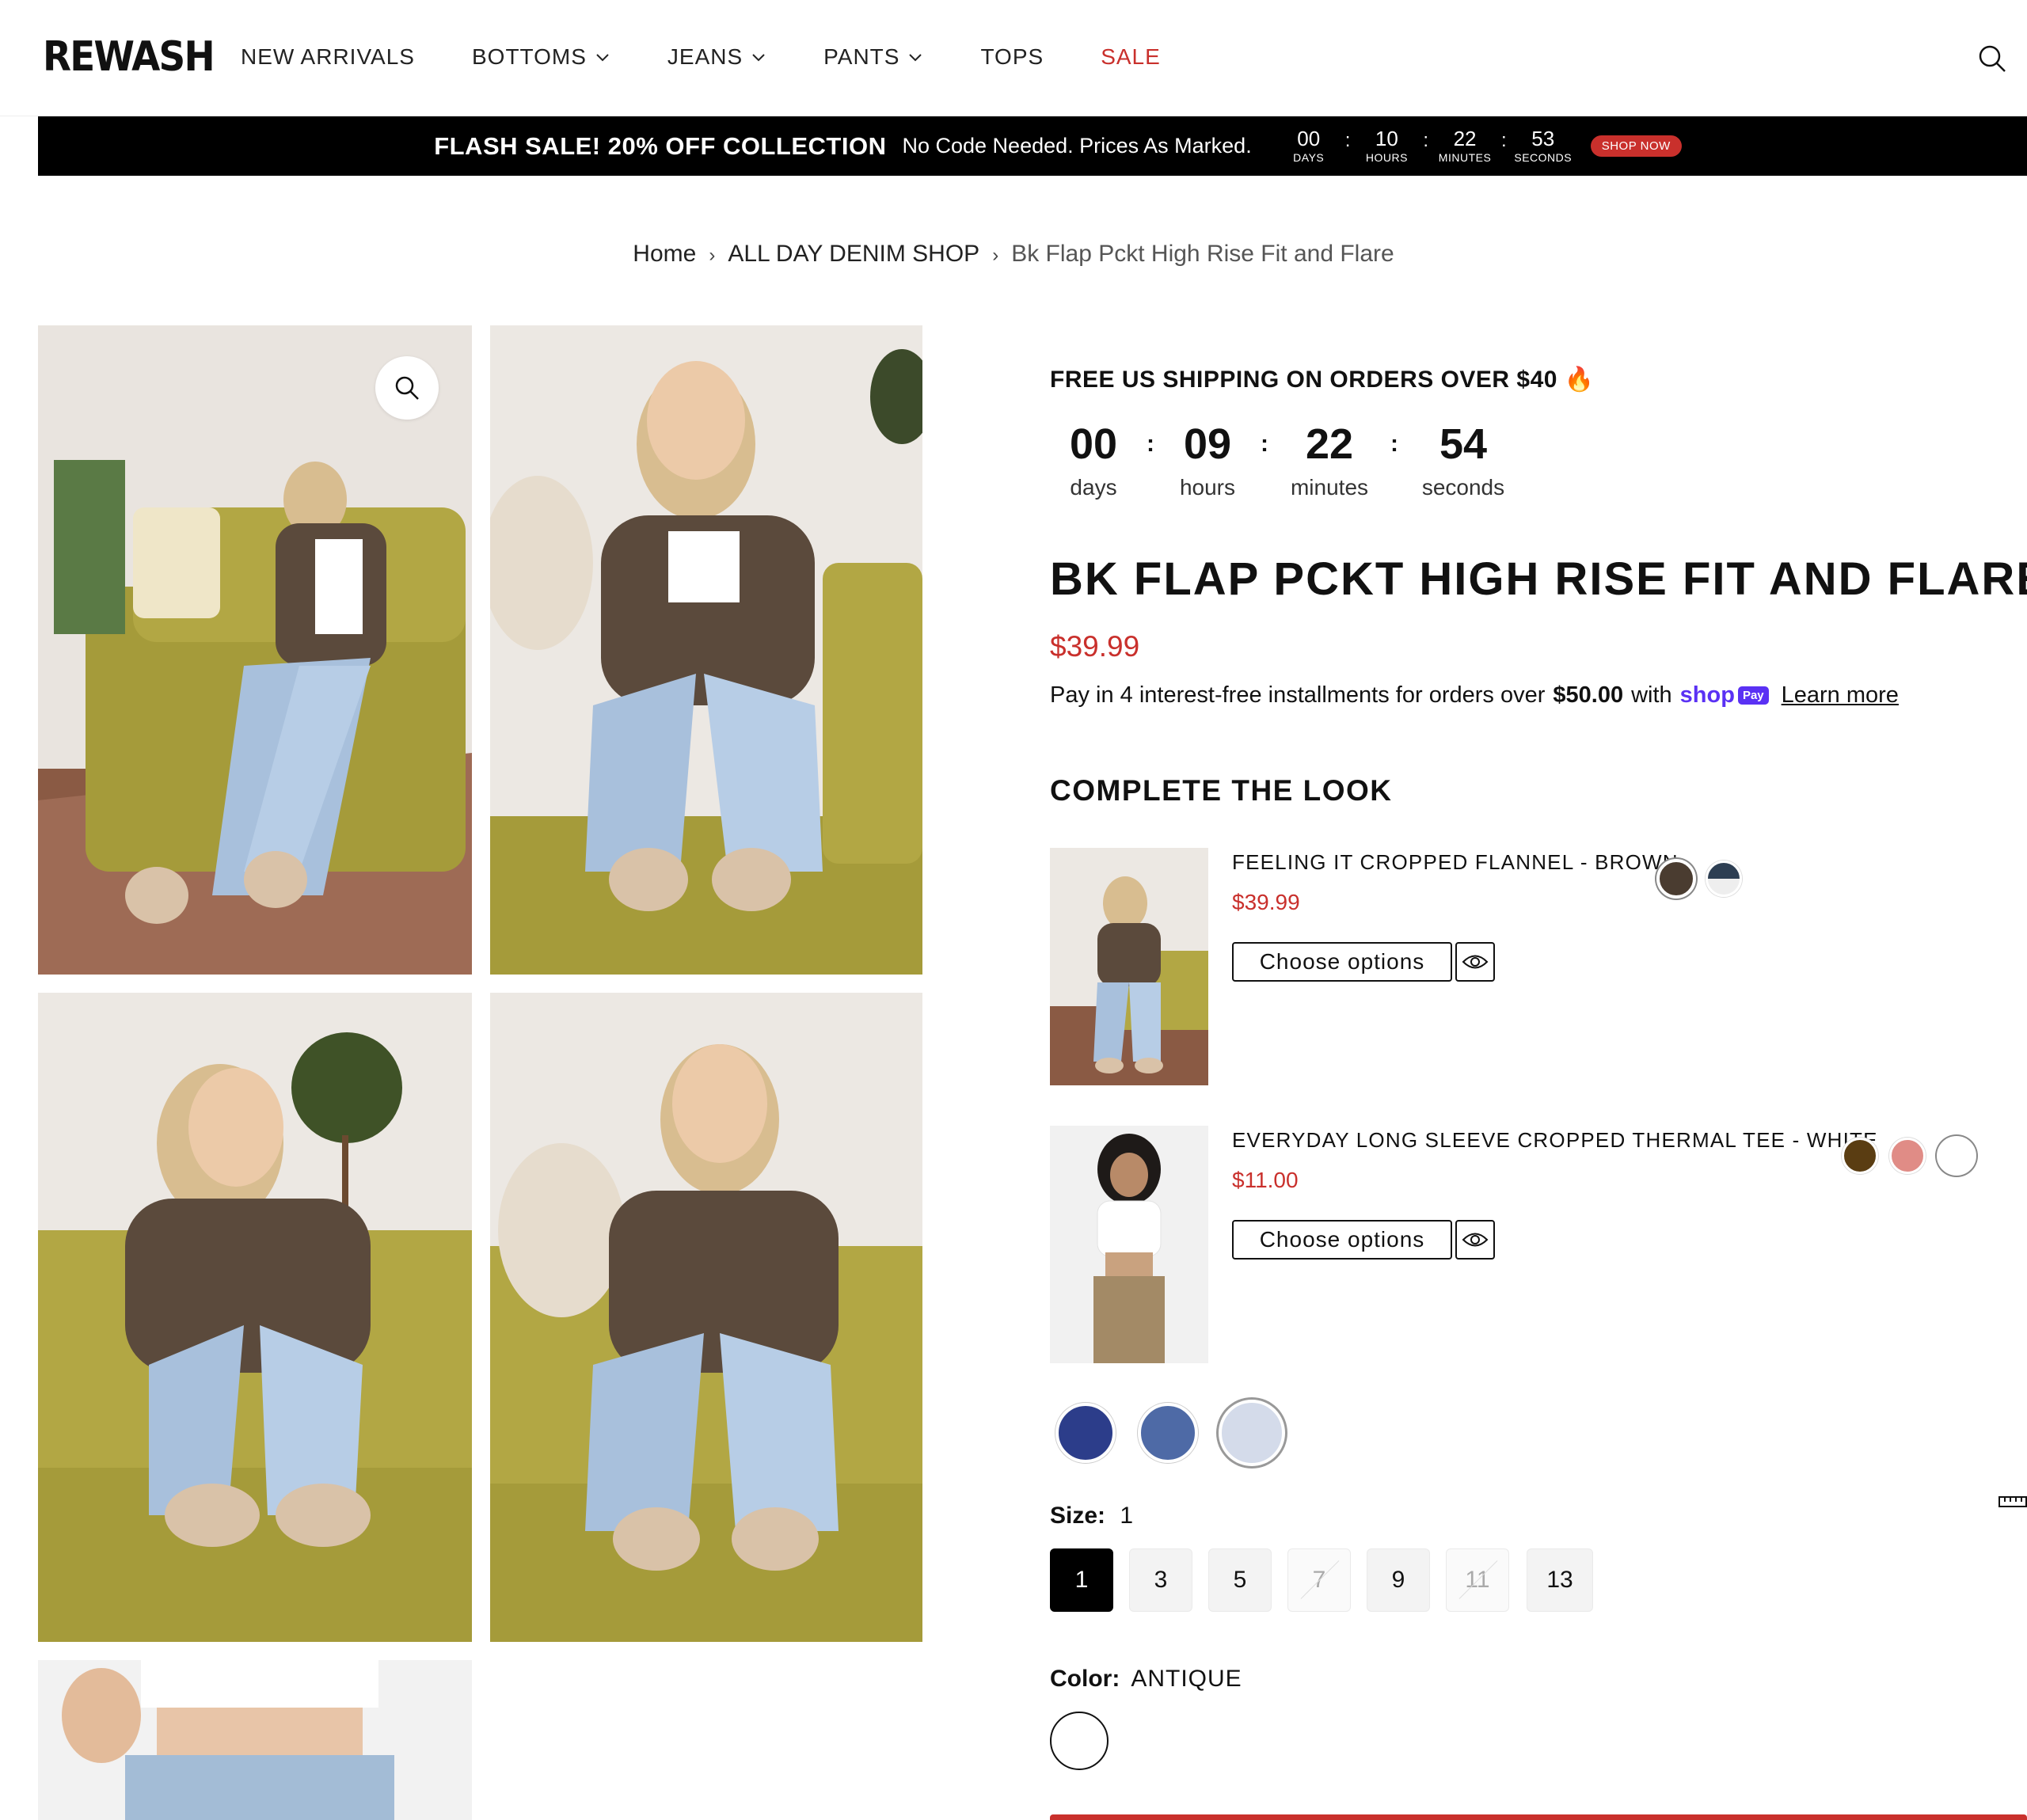 This screenshot has height=1820, width=2027. Describe the element at coordinates (861, 56) in the screenshot. I see `nav-label: PANTS` at that location.